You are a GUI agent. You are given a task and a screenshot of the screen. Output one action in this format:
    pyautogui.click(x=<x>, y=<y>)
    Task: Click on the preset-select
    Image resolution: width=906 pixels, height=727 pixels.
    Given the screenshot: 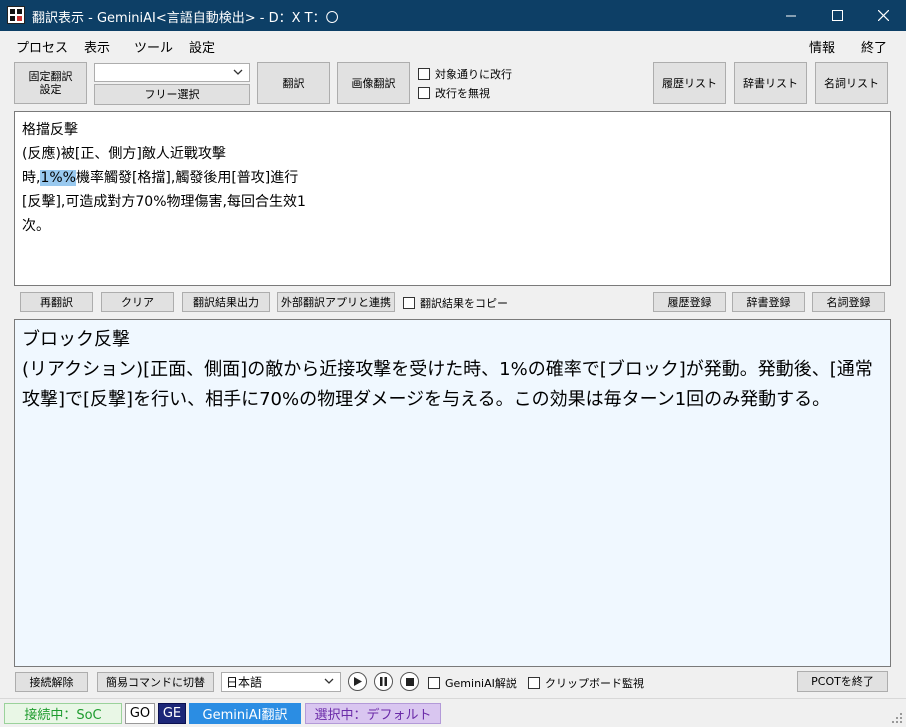 What is the action you would take?
    pyautogui.click(x=172, y=72)
    